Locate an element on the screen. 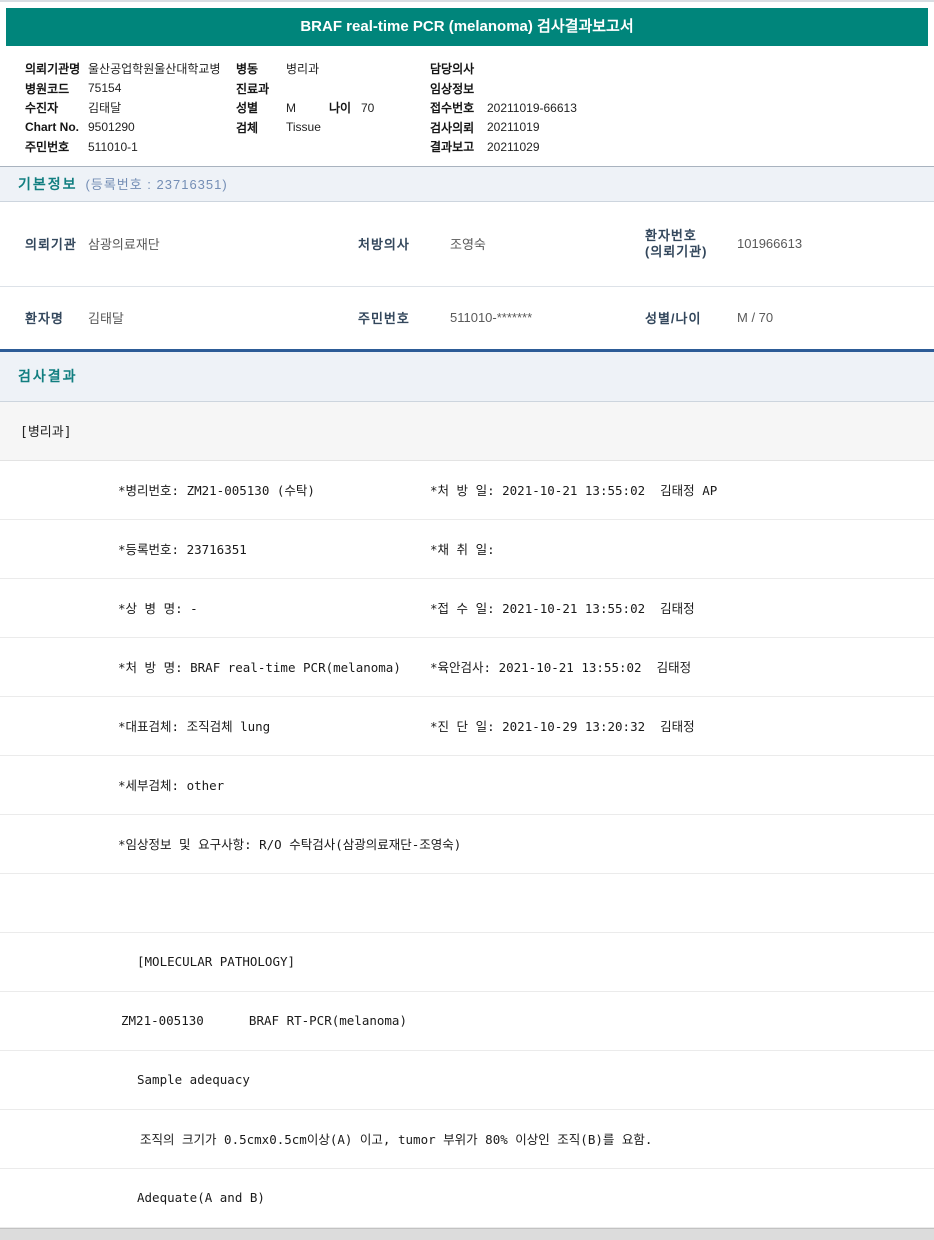 This screenshot has width=934, height=1240. result-text-left: Sample adequacy is located at coordinates (193, 1079).